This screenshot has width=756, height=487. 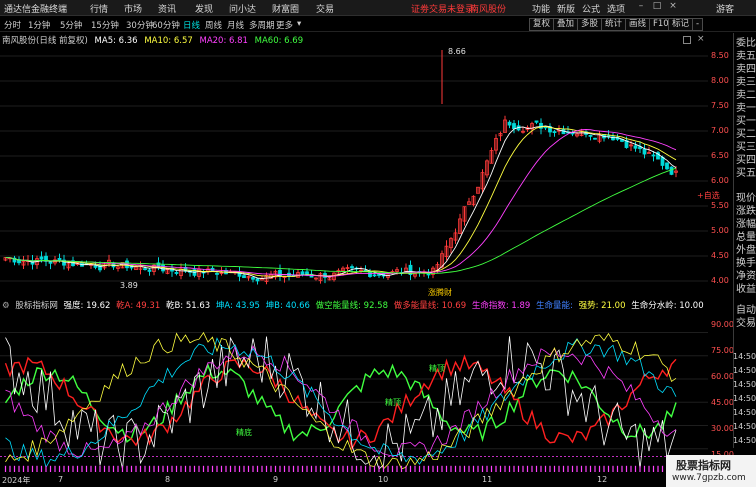 I want to click on side-item-volume: 总量, so click(x=746, y=237).